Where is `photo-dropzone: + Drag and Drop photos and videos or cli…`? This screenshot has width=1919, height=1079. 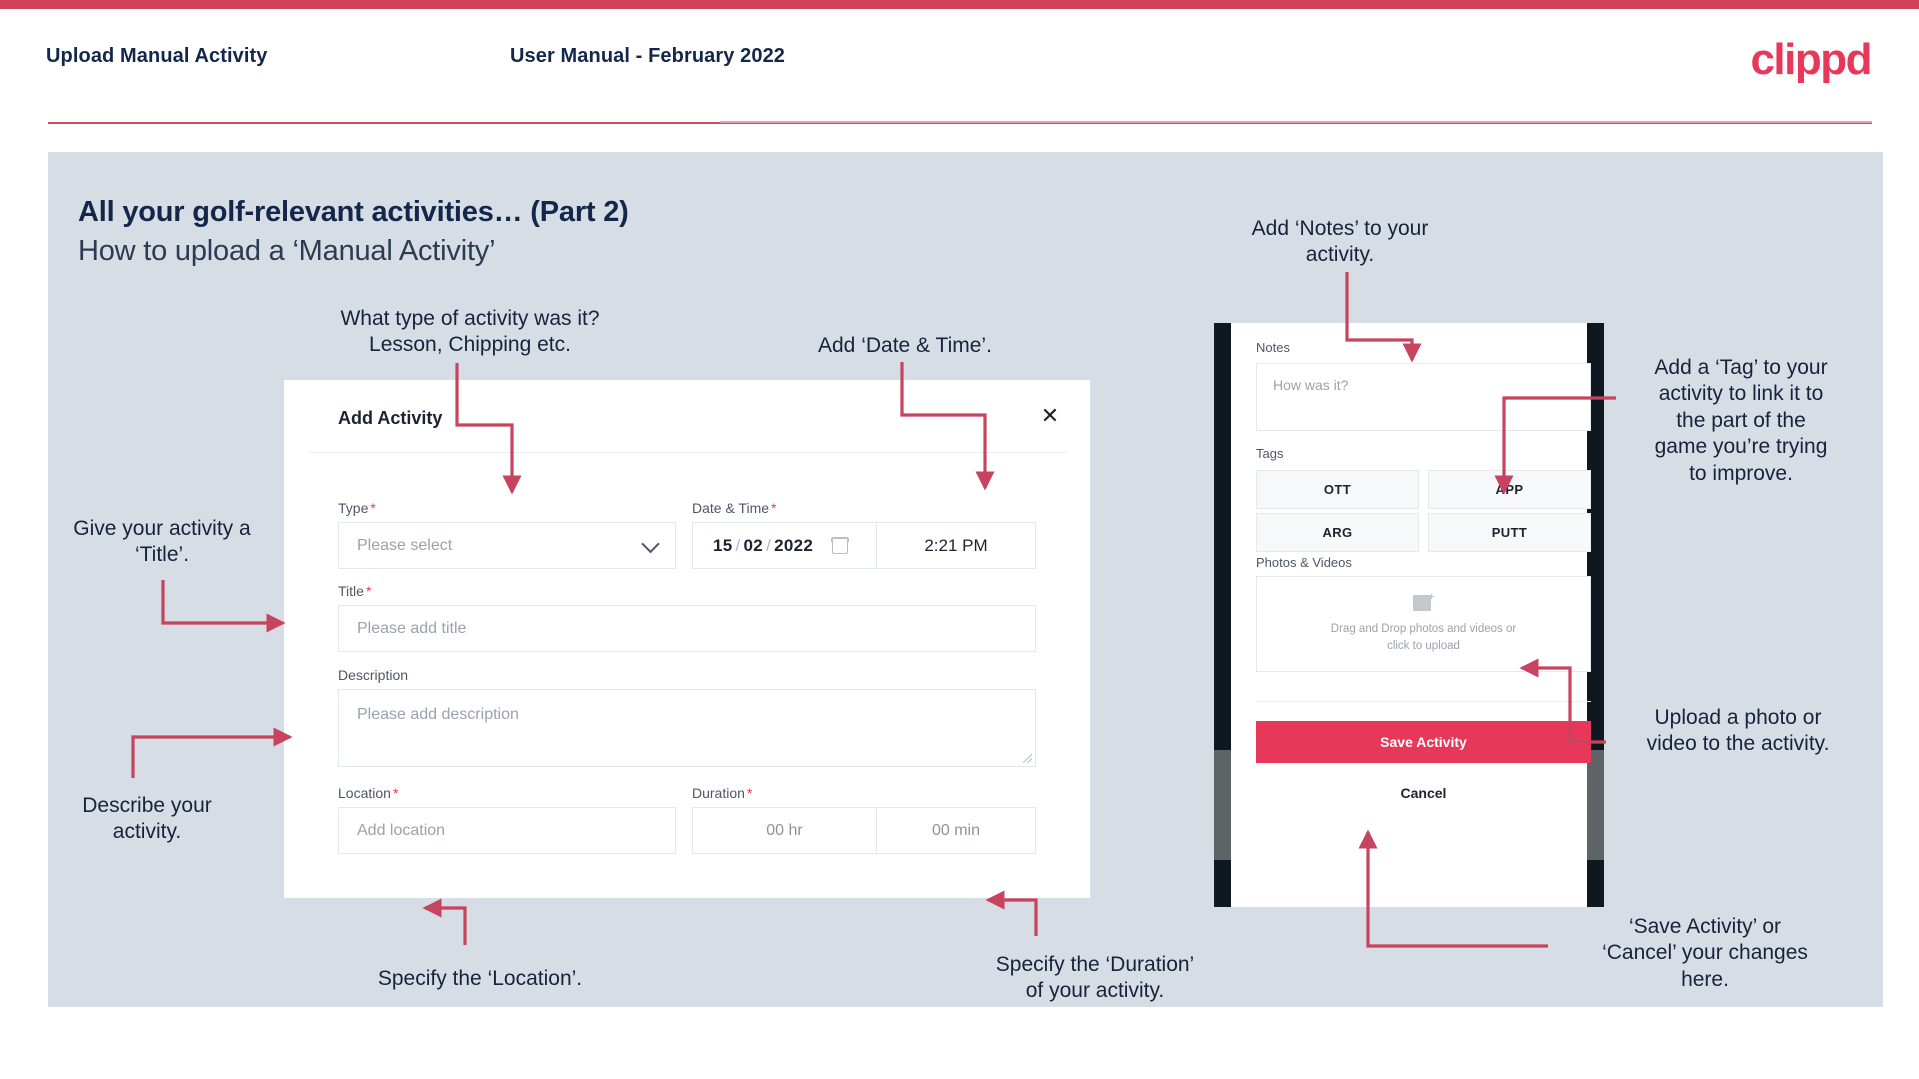 photo-dropzone: + Drag and Drop photos and videos or cli… is located at coordinates (1423, 624).